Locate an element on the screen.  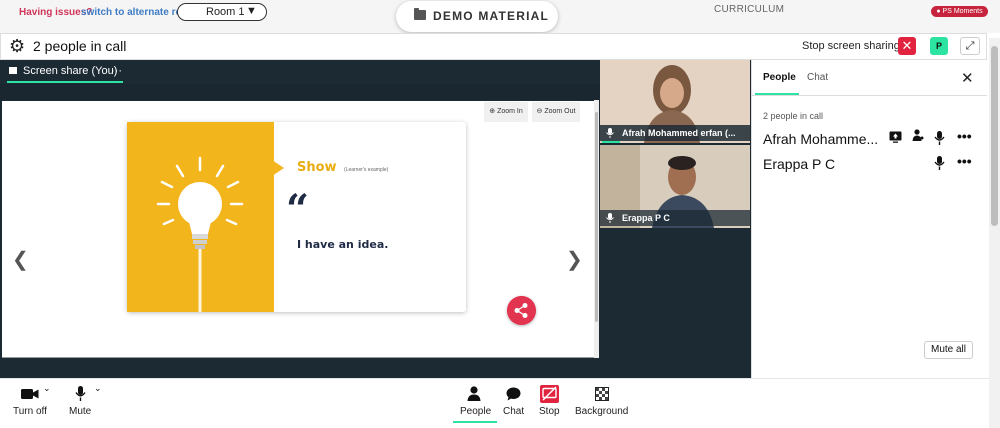
camera-icon is located at coordinates (30, 394).